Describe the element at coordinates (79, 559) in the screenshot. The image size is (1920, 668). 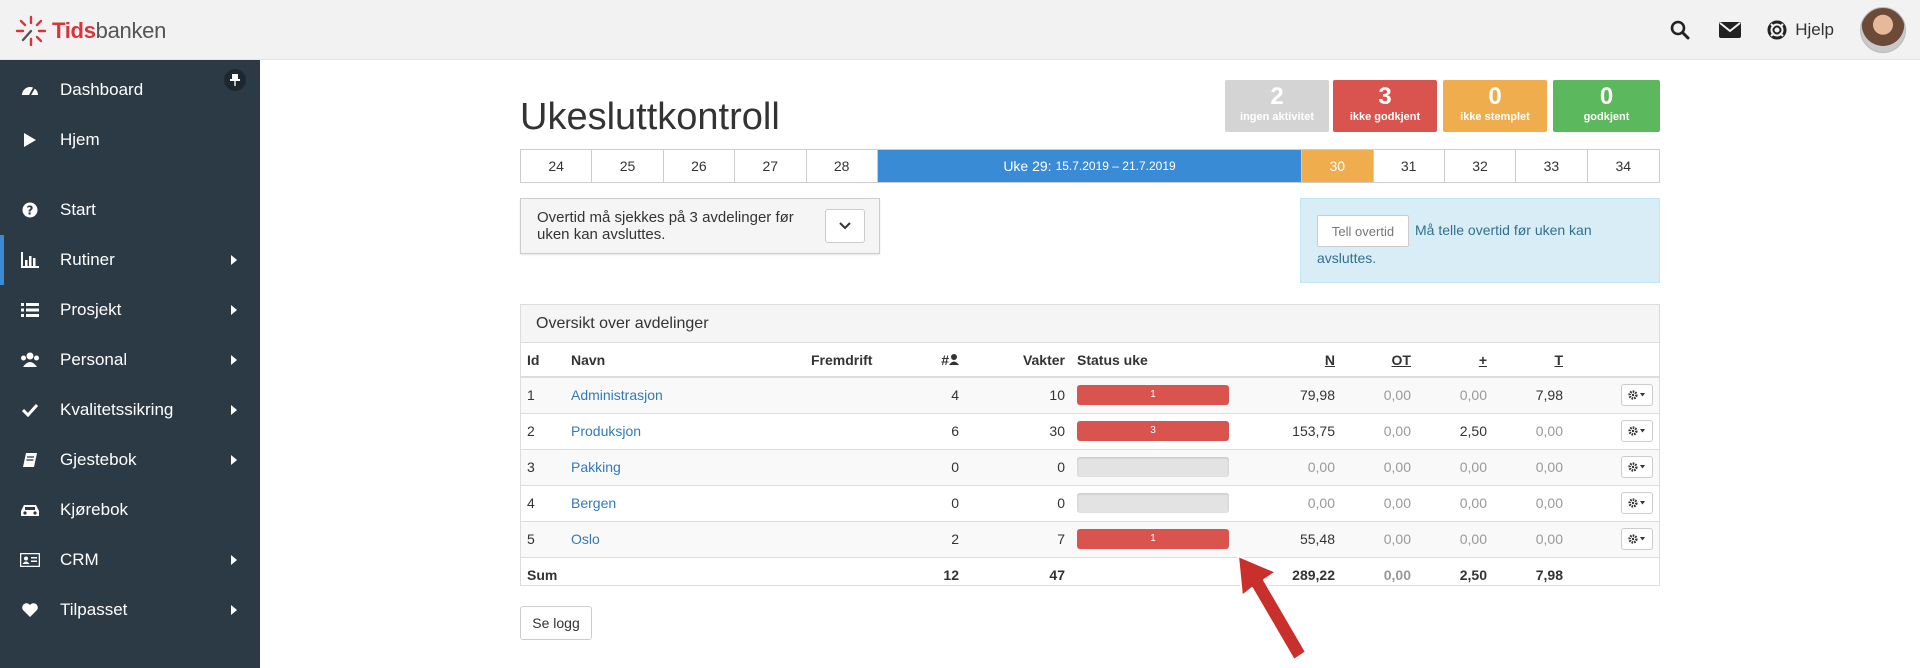
I see `sidebar-item-label: CRM` at that location.